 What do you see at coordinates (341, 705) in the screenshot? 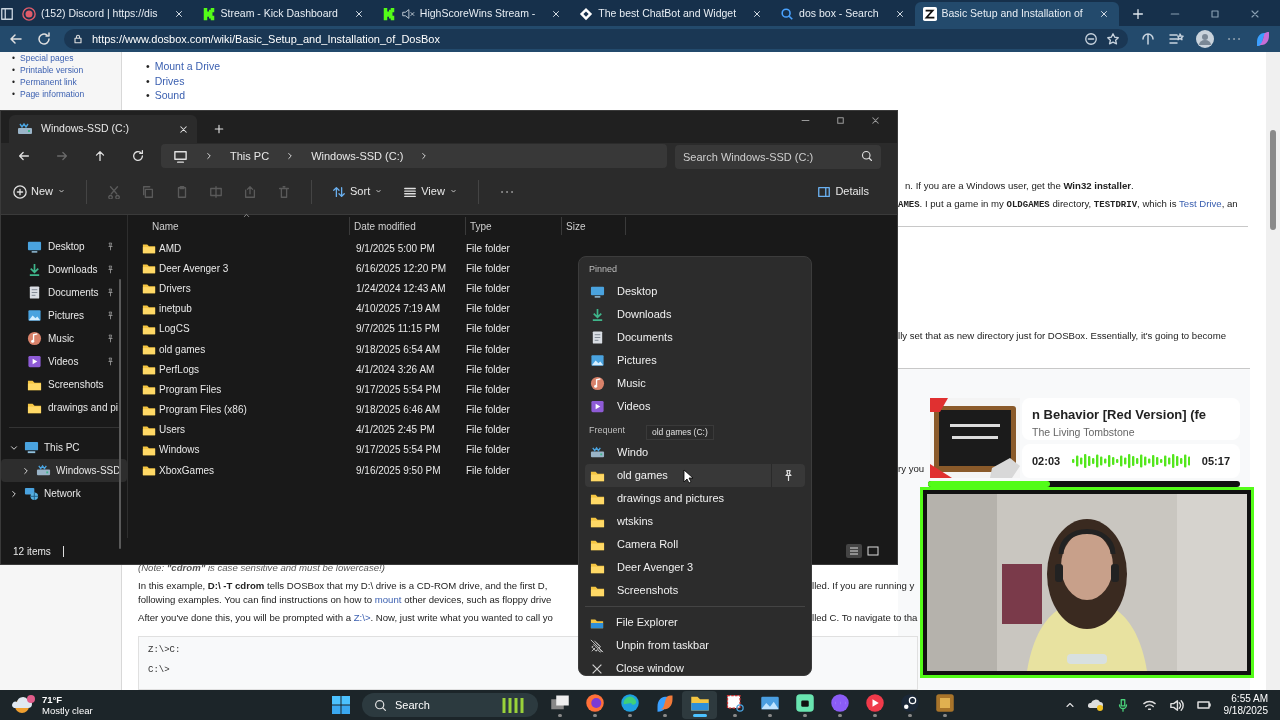
I see `start-button` at bounding box center [341, 705].